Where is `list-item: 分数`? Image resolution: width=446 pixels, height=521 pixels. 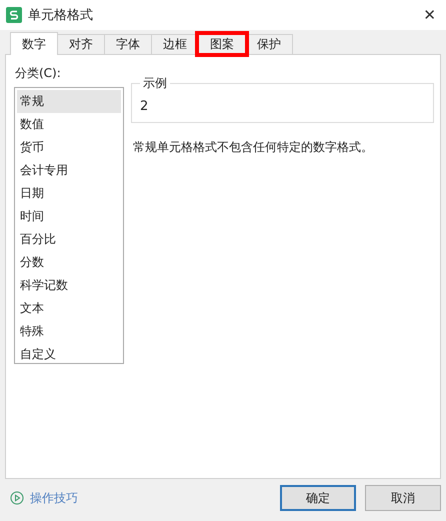 list-item: 分数 is located at coordinates (69, 262).